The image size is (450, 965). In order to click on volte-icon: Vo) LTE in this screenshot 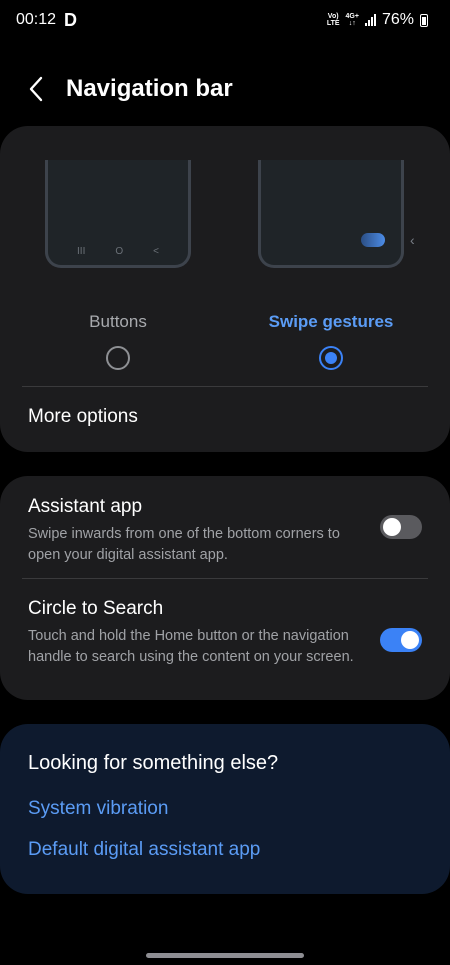, I will do `click(333, 20)`.